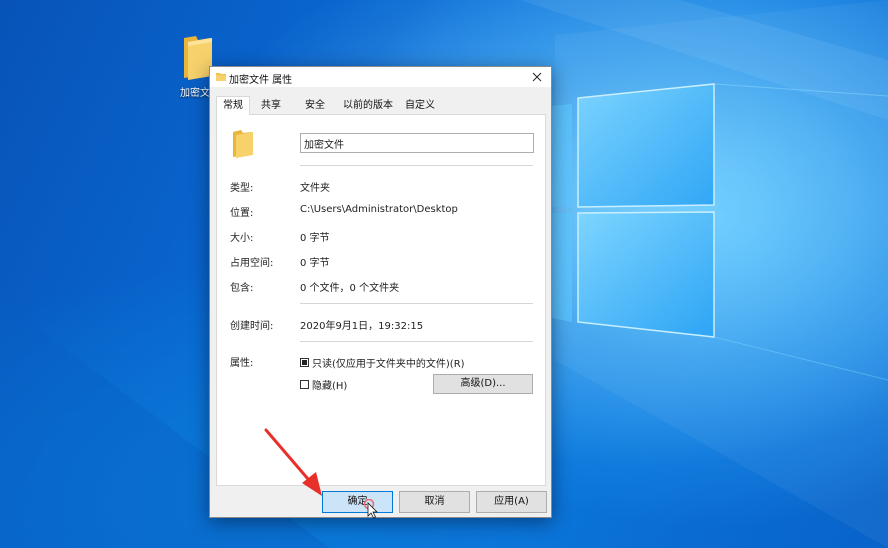 The height and width of the screenshot is (548, 888). I want to click on size-value: 0 字节, so click(315, 238).